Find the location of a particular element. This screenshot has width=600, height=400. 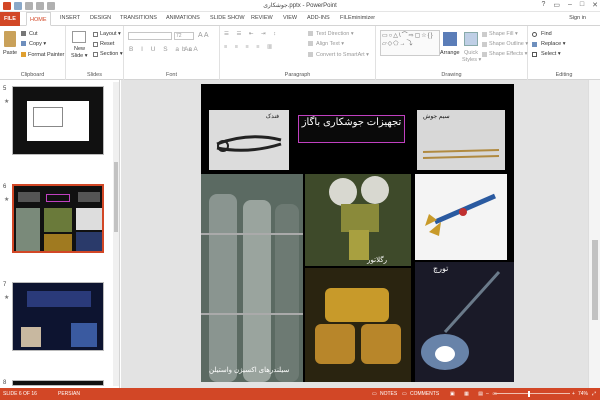

tongs-label: فندک is located at coordinates (272, 117).